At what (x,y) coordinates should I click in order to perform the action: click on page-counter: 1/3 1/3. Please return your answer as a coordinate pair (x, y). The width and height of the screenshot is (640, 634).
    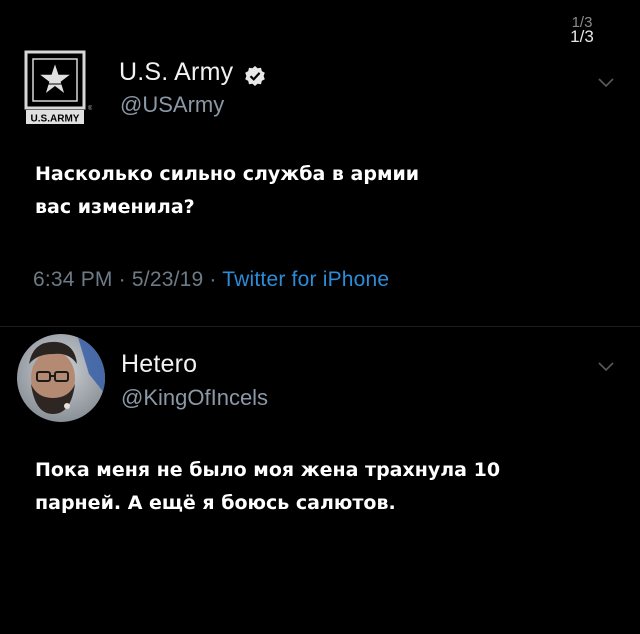
    Looking at the image, I should click on (582, 30).